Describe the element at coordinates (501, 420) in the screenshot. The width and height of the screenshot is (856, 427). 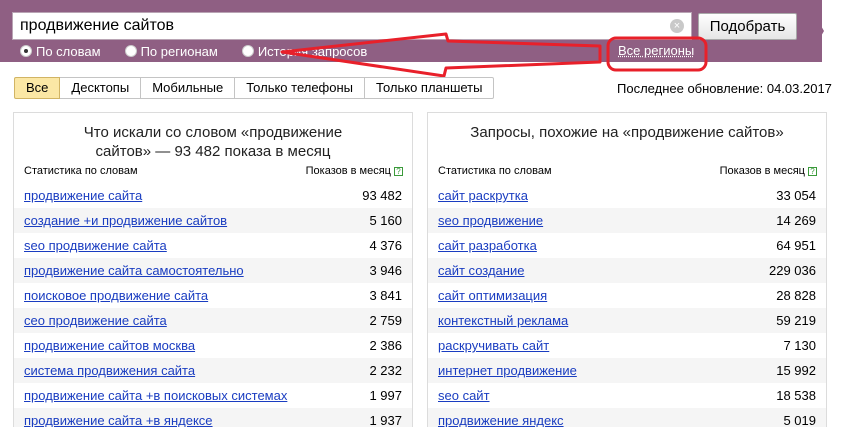
I see `keyword-link: продвижение яндекс` at that location.